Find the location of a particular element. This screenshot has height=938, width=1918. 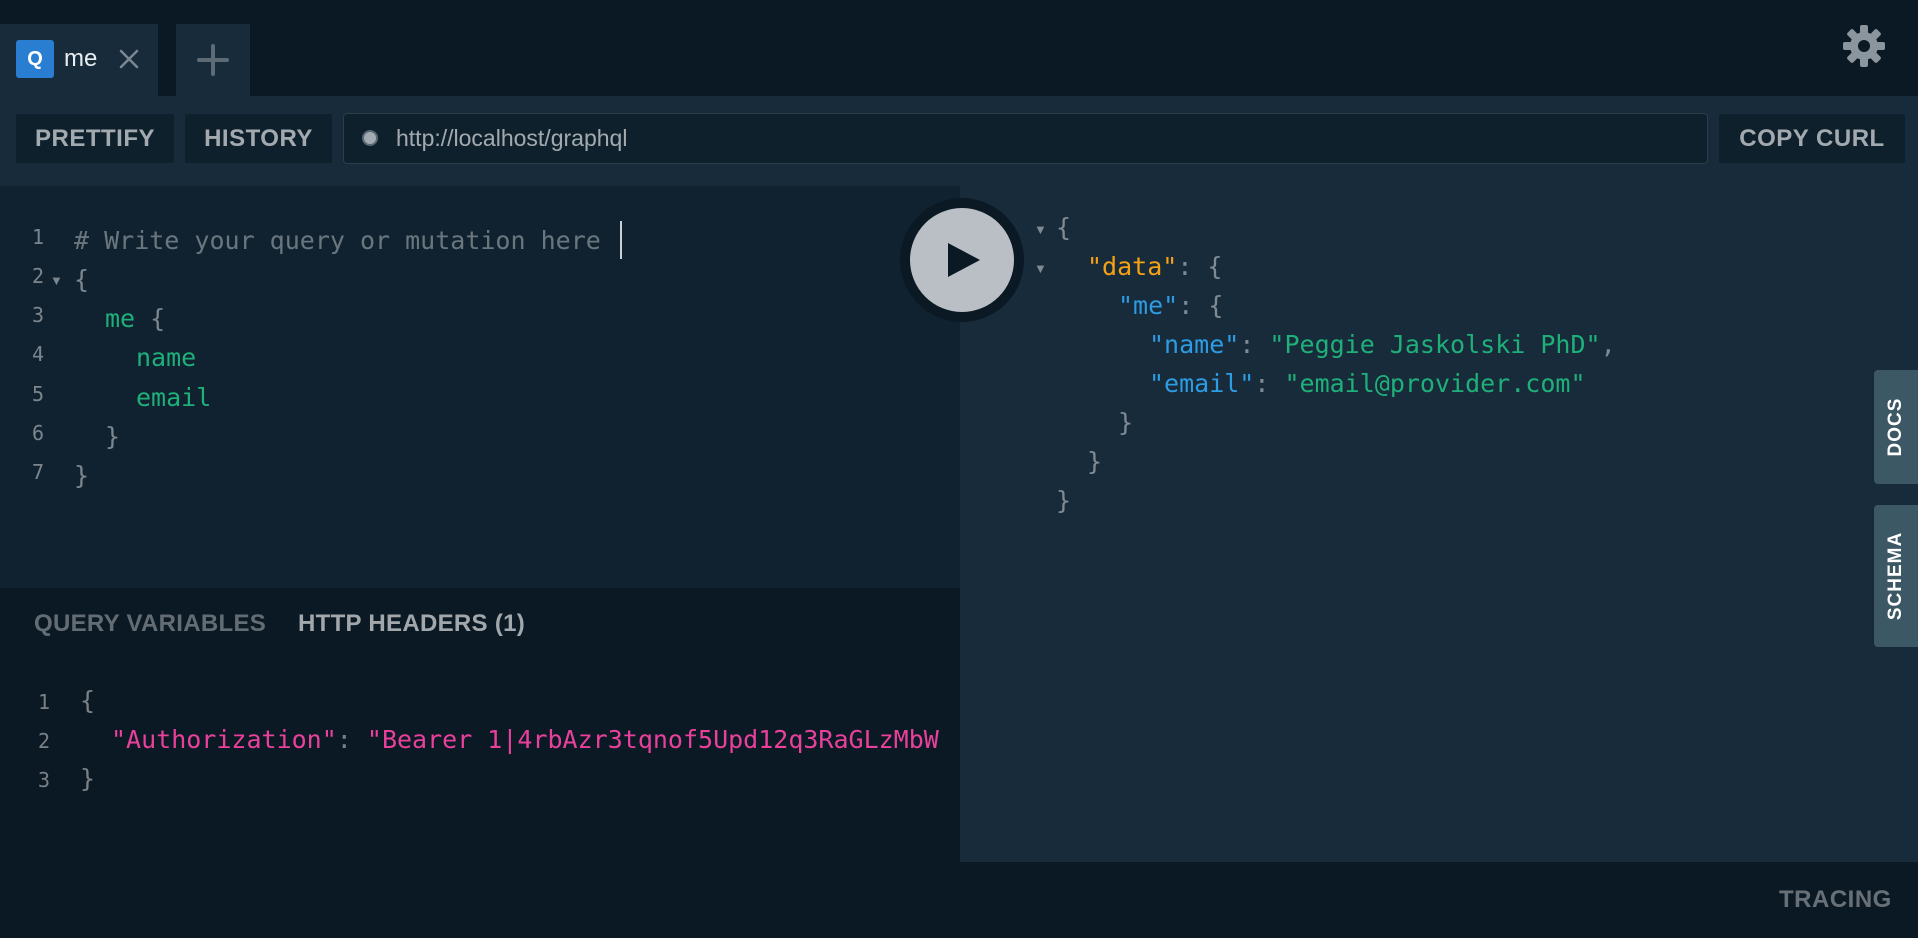

docs-side-tab: DOCS is located at coordinates (1896, 427).